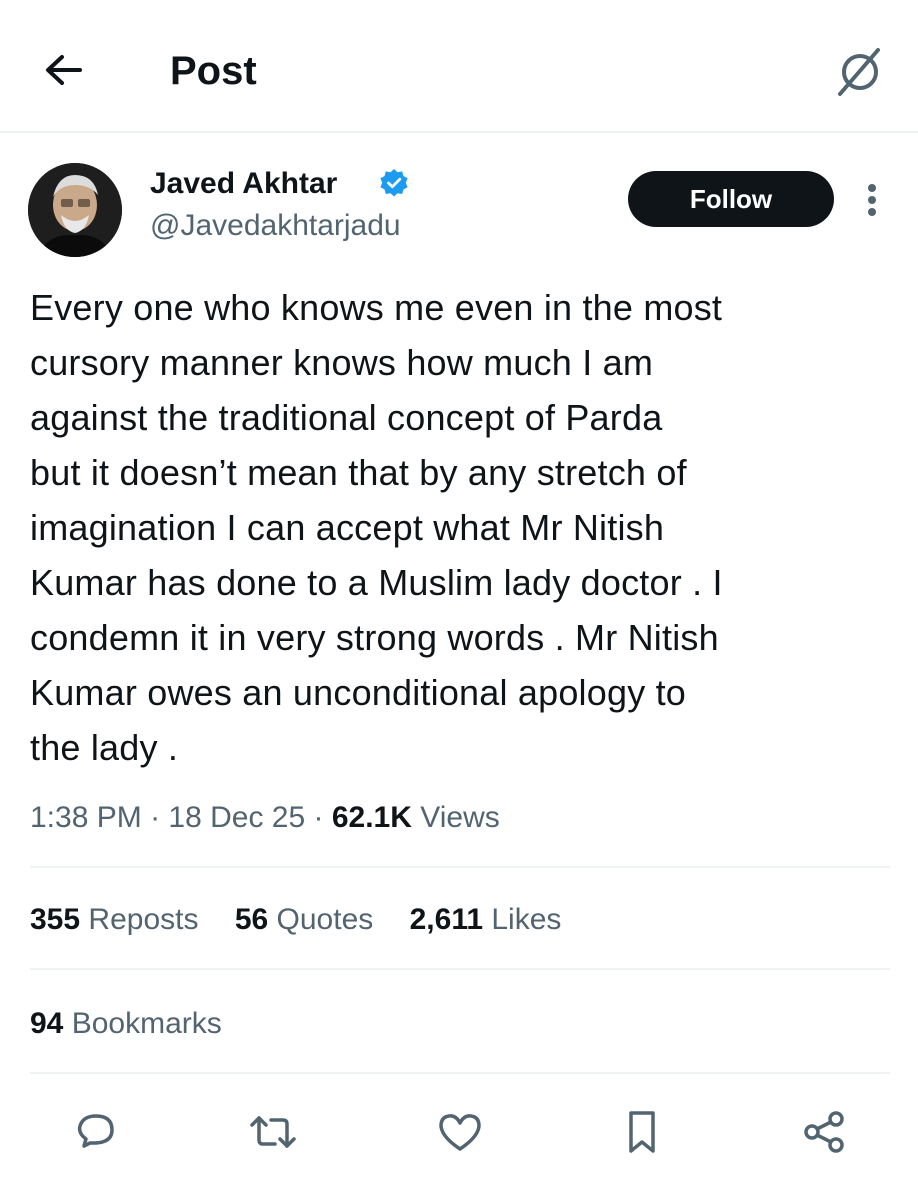 The width and height of the screenshot is (918, 1200). Describe the element at coordinates (86, 817) in the screenshot. I see `post-time: 1:38 PM` at that location.